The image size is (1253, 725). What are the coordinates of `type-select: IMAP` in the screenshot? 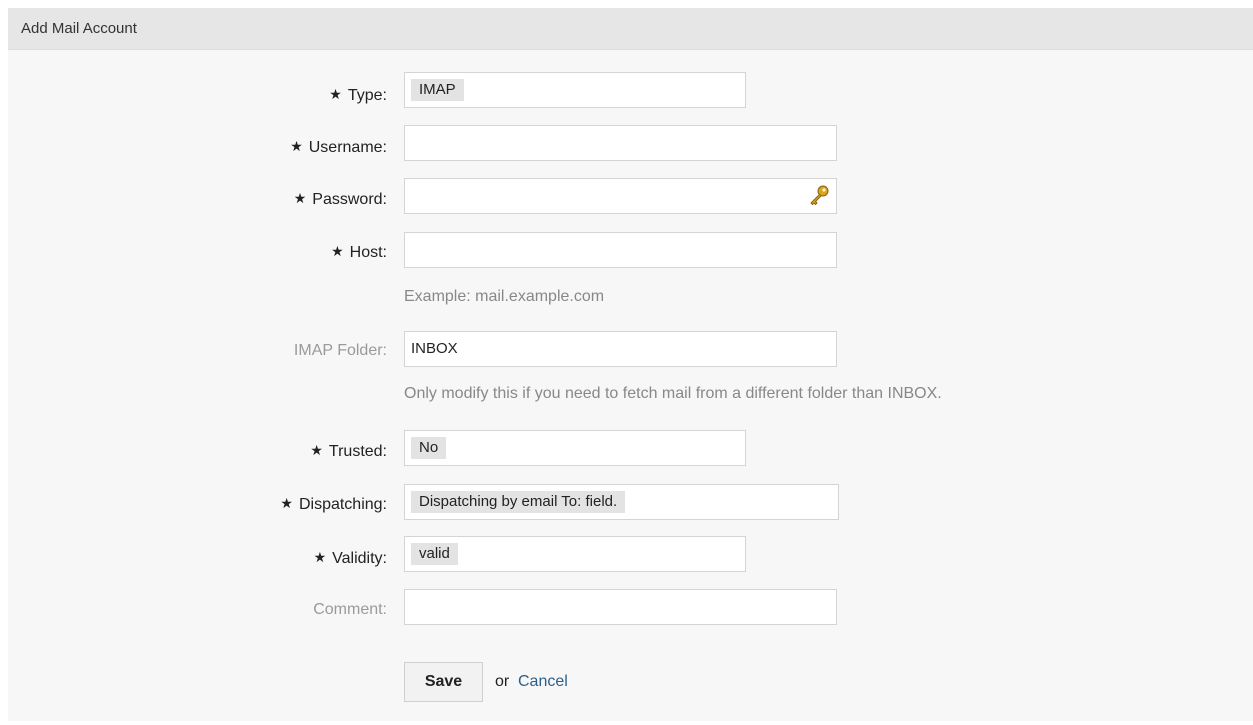 It's located at (575, 90).